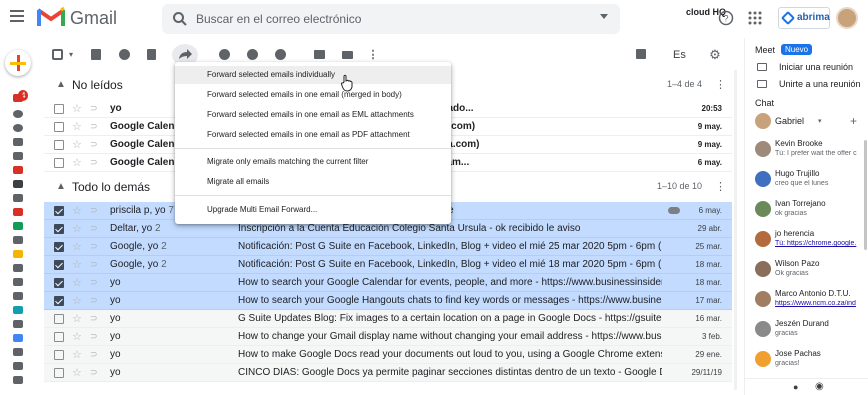  What do you see at coordinates (252, 54) in the screenshot?
I see `snooze-icon` at bounding box center [252, 54].